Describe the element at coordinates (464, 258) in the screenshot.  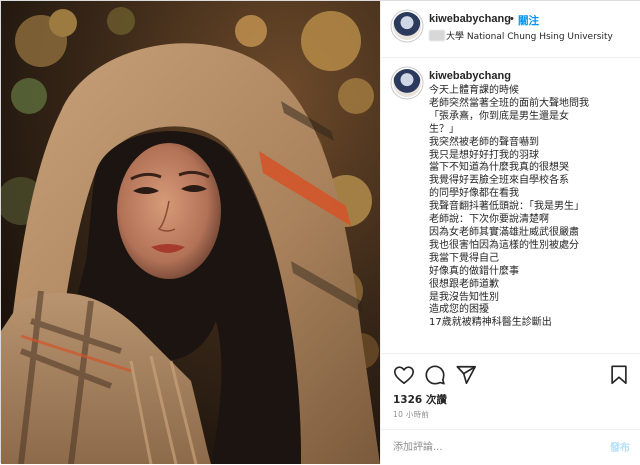
I see `caption-line: 我當下覺得自己` at that location.